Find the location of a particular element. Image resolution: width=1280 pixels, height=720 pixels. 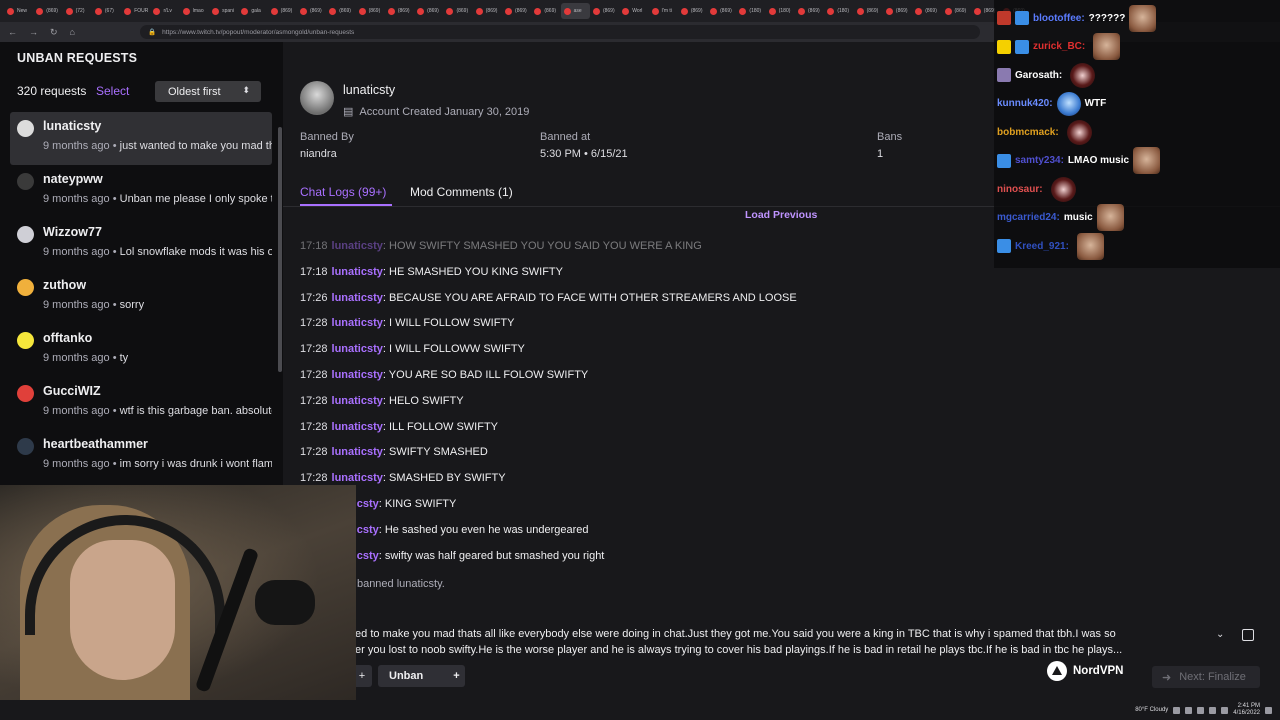

chat-log-line: 17:28 lunaticsty: SWIFTY SMASHED is located at coordinates (650, 459).